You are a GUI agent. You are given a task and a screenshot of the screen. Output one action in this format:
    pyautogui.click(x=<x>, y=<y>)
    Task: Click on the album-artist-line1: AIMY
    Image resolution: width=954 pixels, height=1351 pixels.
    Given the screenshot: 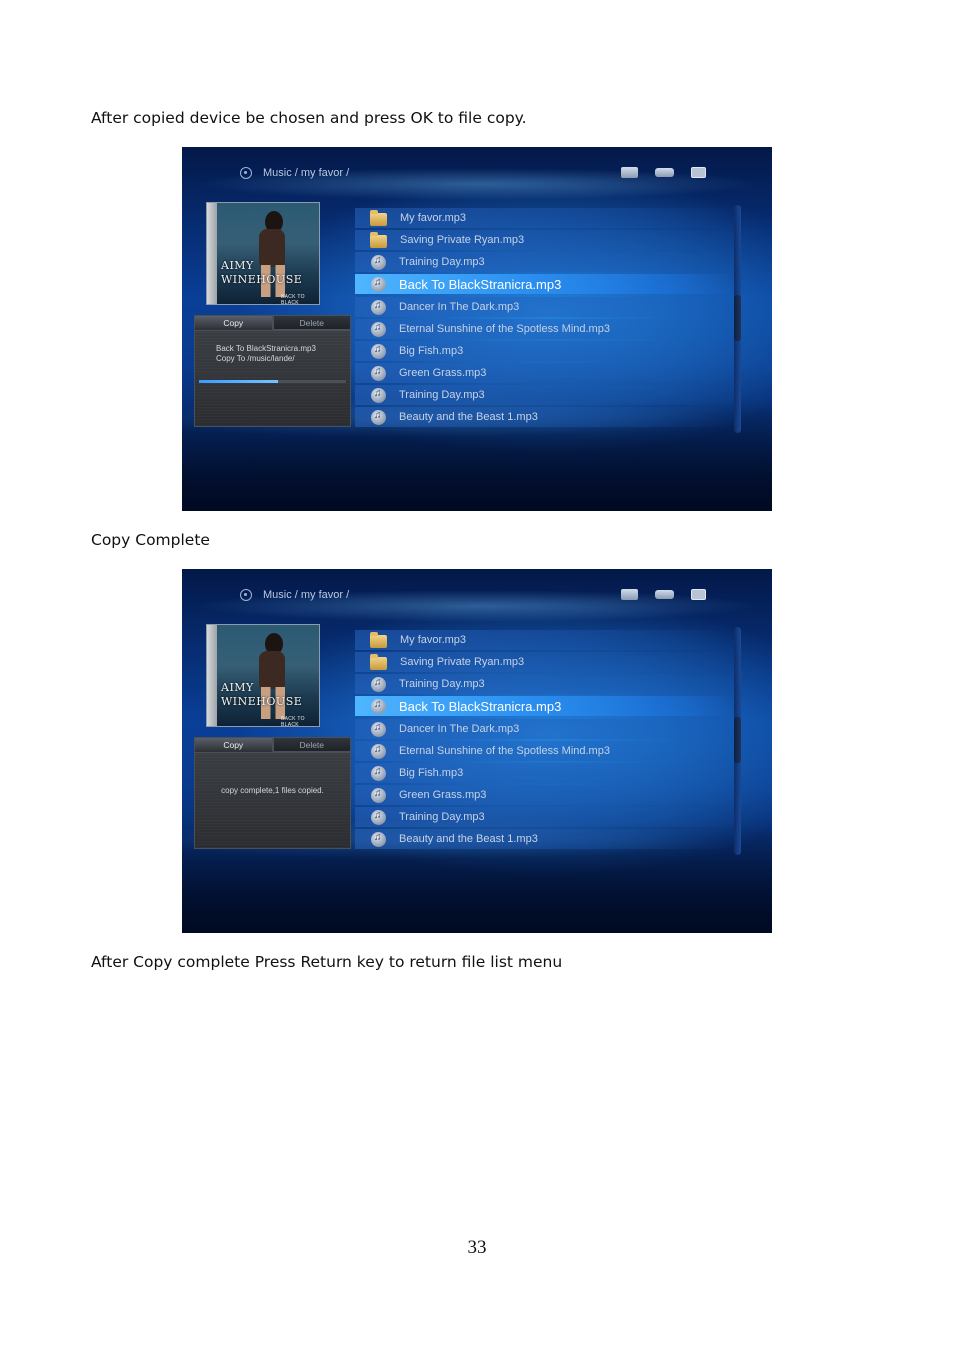 What is the action you would take?
    pyautogui.click(x=237, y=687)
    